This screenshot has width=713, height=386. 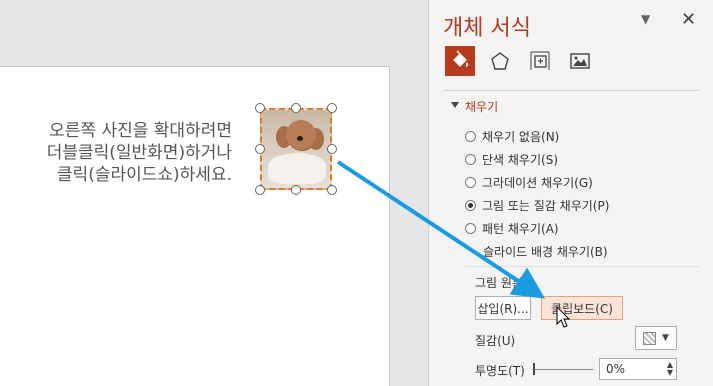 What do you see at coordinates (487, 28) in the screenshot?
I see `pane-title: 개체 서식` at bounding box center [487, 28].